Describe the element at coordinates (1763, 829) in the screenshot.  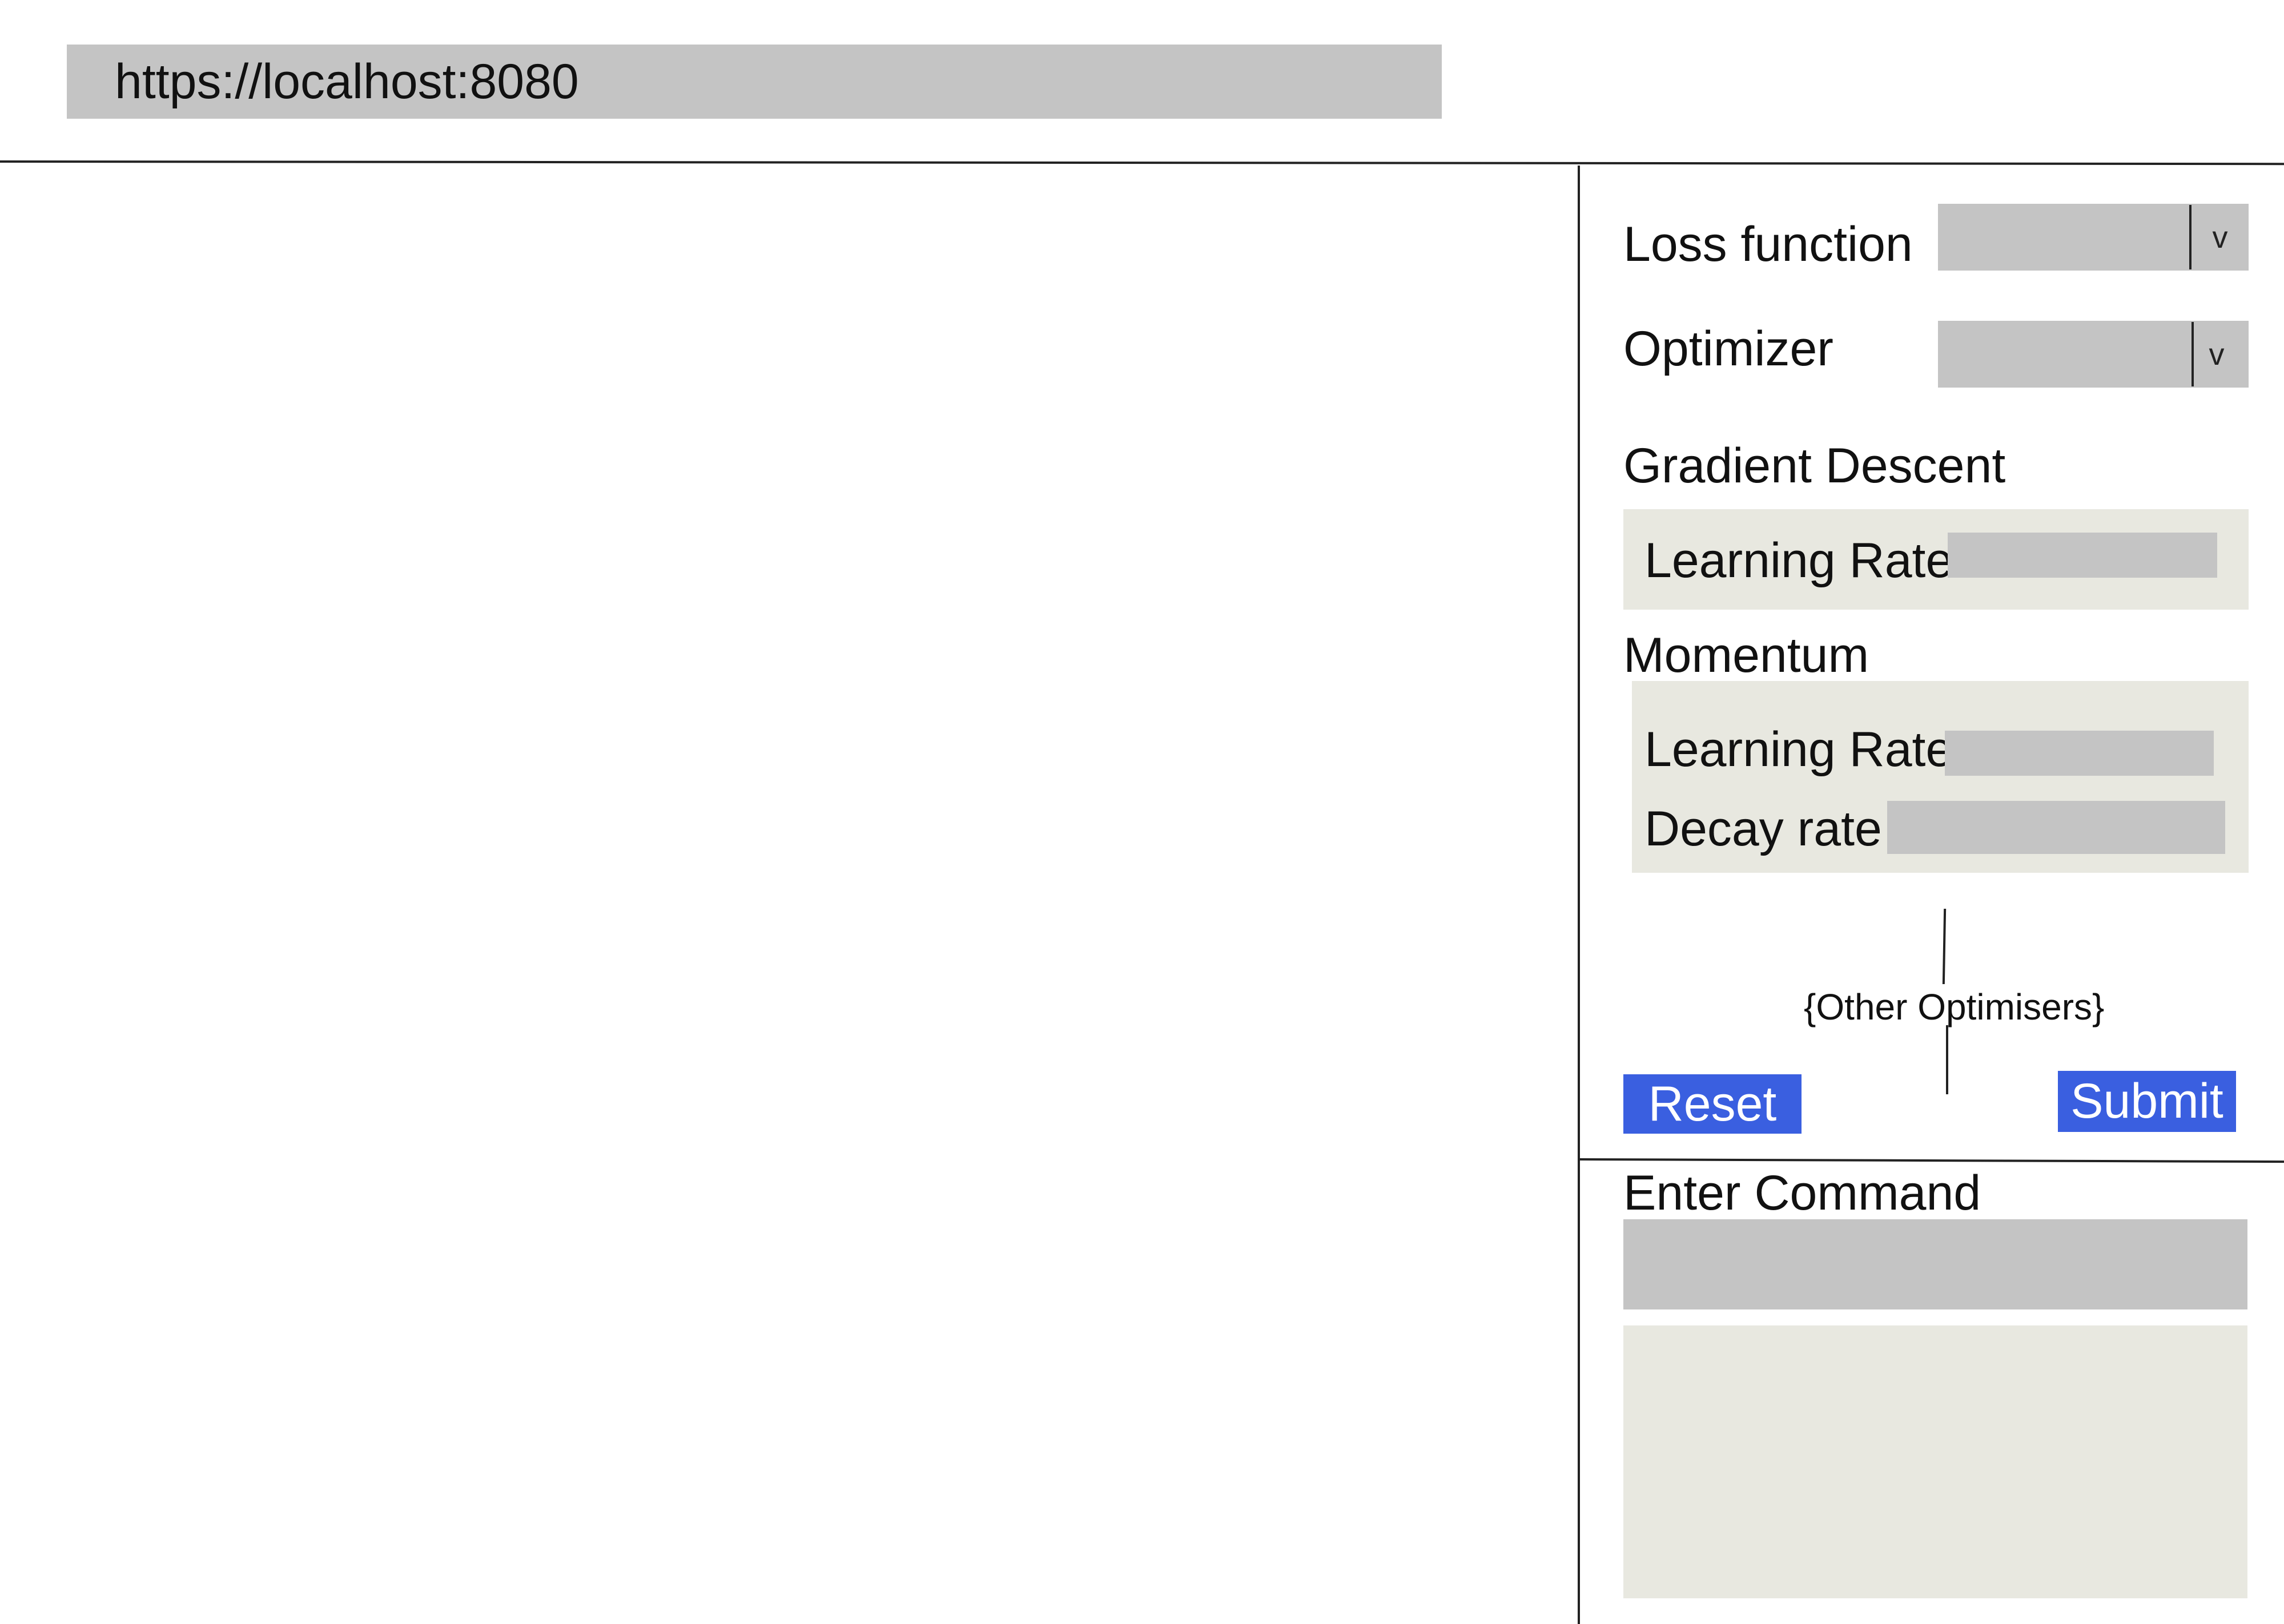
I see `decay-rate-label: Decay rate` at that location.